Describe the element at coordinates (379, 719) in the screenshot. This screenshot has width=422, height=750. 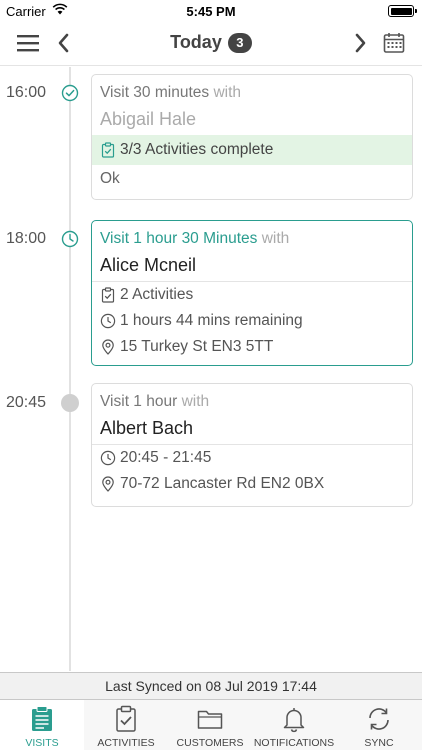
I see `sync-icon` at that location.